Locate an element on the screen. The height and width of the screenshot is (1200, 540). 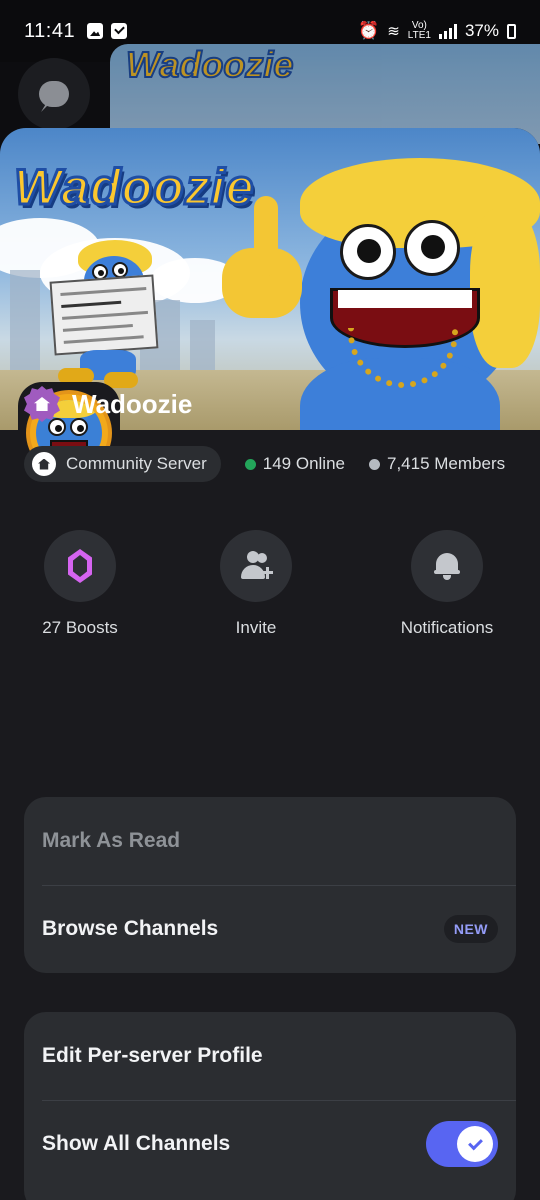
show-all-channels-toggle is located at coordinates (462, 1144).